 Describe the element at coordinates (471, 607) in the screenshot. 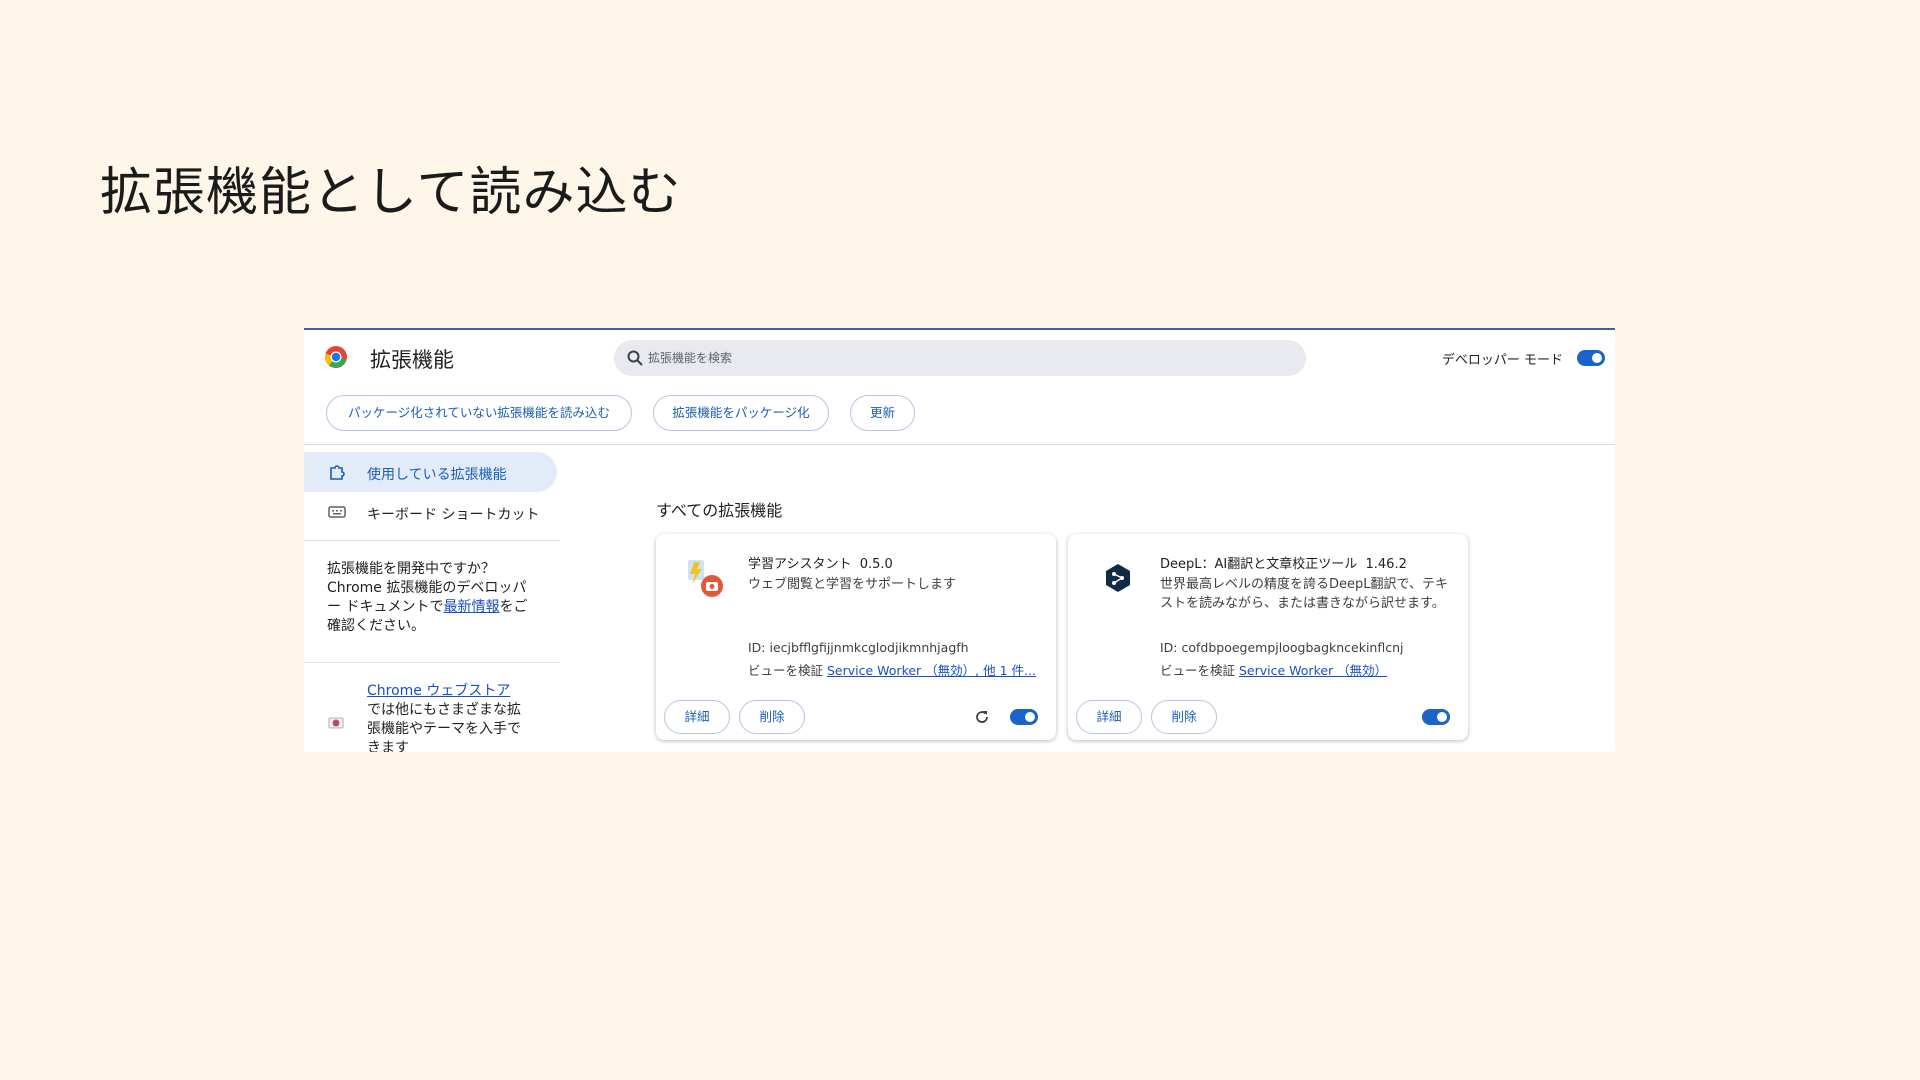

I see `latest-info-link: 最新情報` at that location.